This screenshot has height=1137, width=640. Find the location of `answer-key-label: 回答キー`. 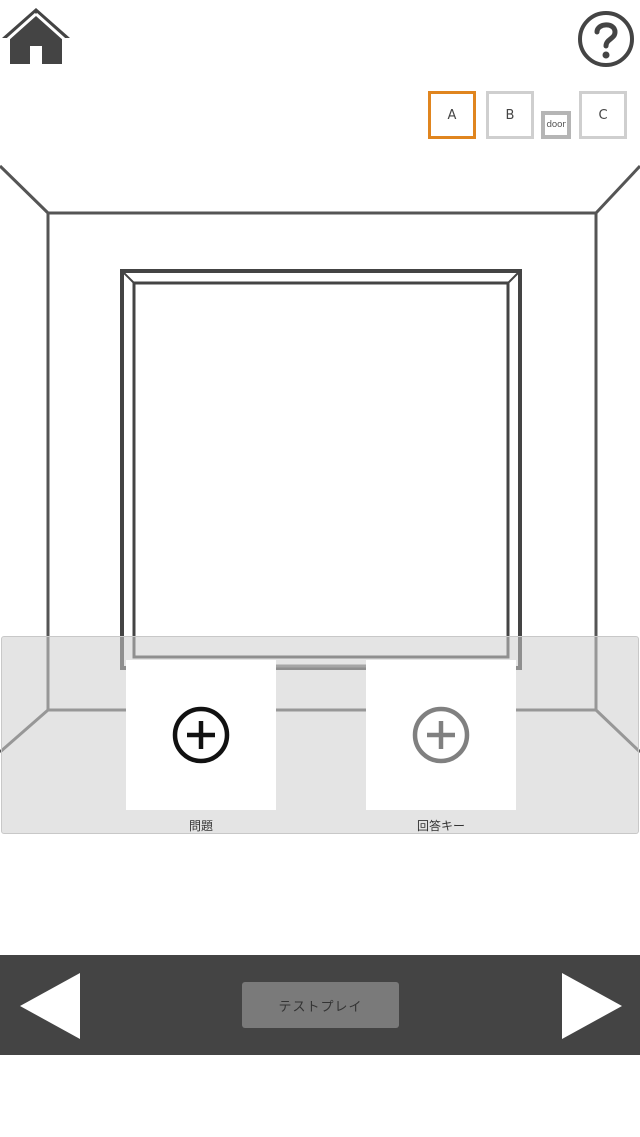

answer-key-label: 回答キー is located at coordinates (440, 826).